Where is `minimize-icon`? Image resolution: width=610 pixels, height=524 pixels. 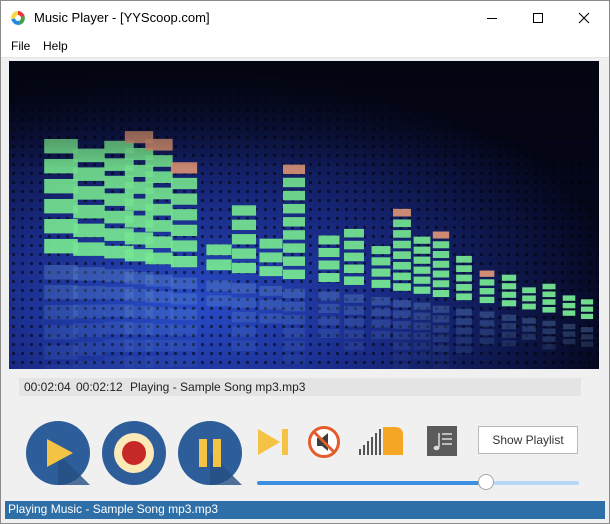
minimize-icon is located at coordinates (492, 18).